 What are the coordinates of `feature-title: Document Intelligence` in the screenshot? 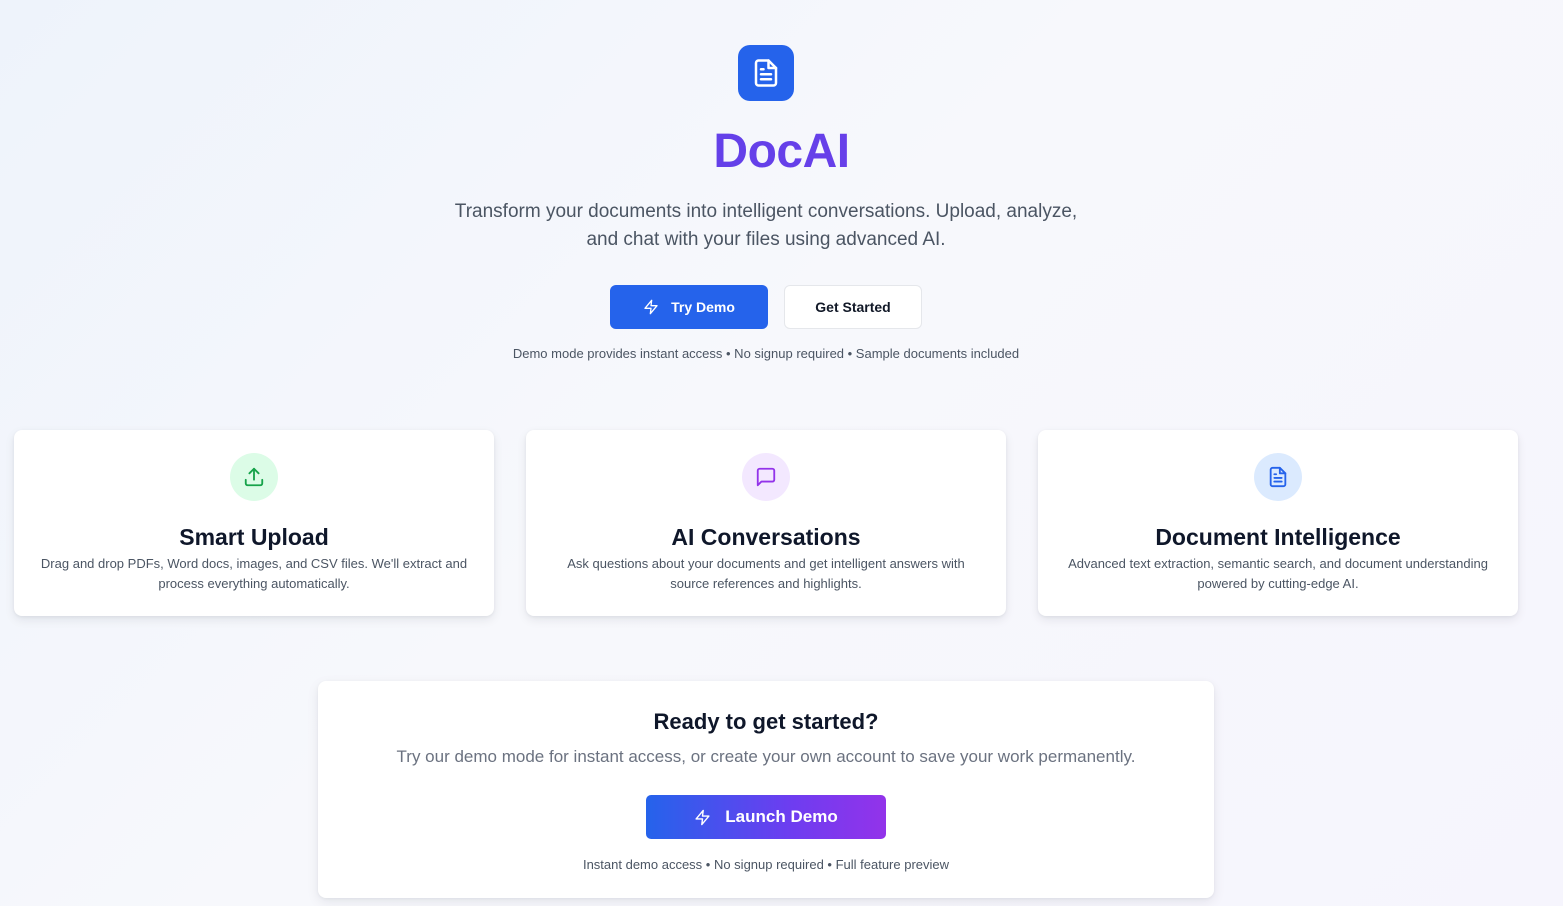 It's located at (1278, 537).